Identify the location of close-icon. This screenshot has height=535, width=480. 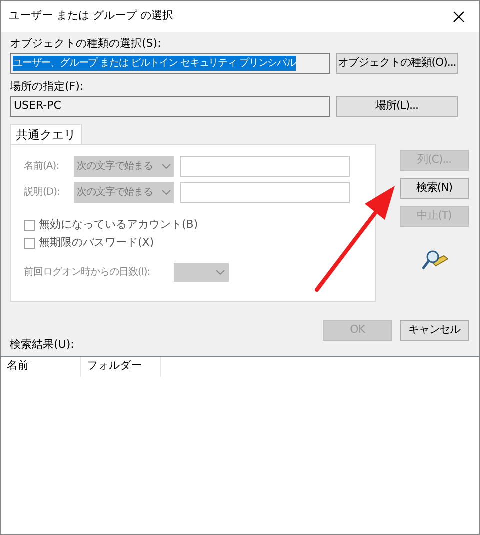
(459, 16).